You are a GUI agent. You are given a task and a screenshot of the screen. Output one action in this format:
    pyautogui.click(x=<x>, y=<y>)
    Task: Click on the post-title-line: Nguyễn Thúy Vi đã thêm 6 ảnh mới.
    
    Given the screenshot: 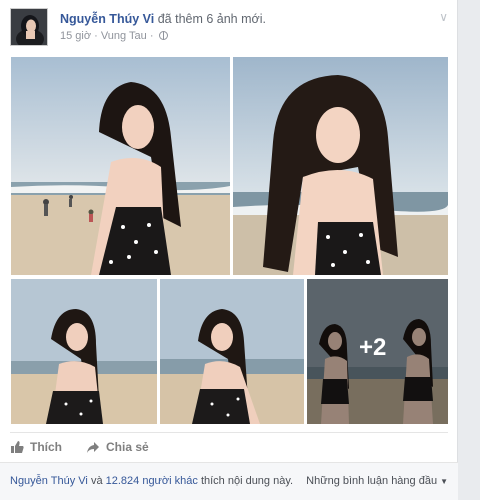 What is the action you would take?
    pyautogui.click(x=163, y=19)
    